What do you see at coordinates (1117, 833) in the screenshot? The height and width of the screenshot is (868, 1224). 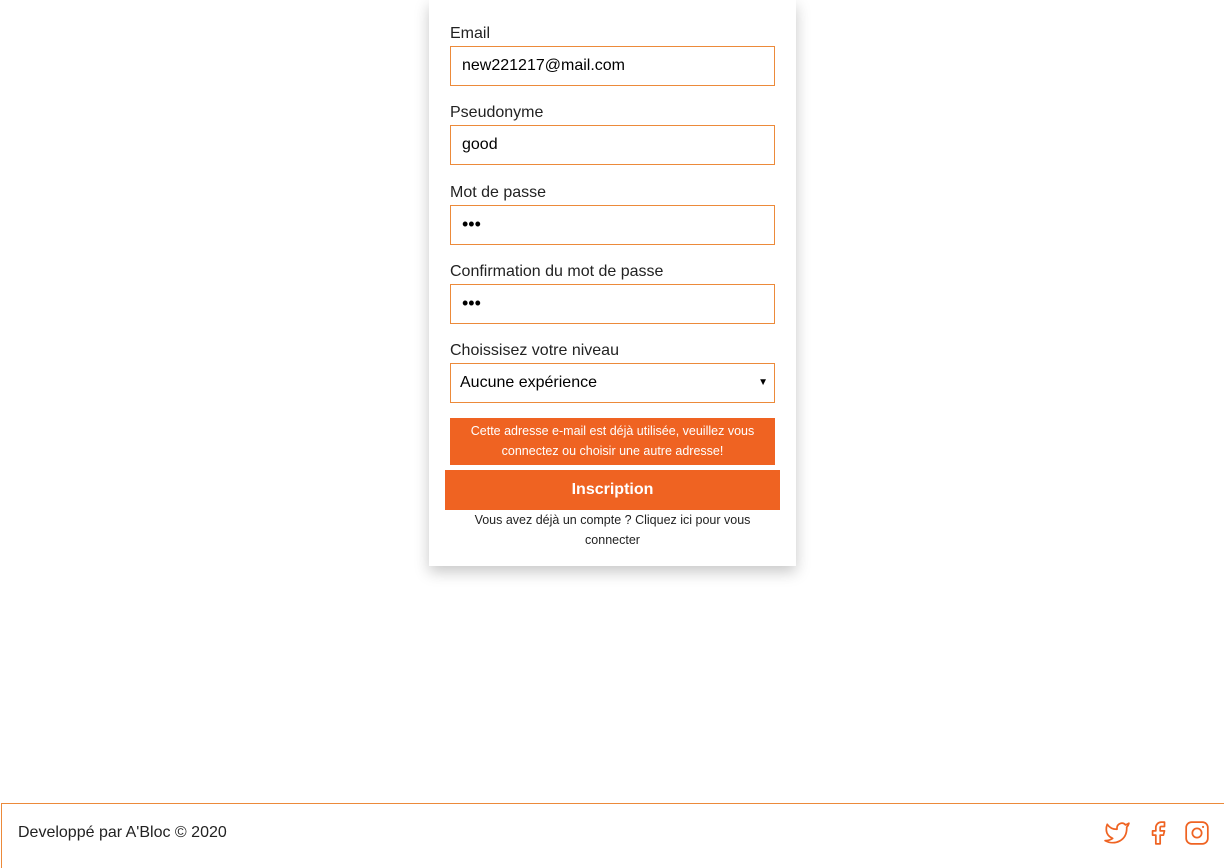 I see `twitter-icon` at bounding box center [1117, 833].